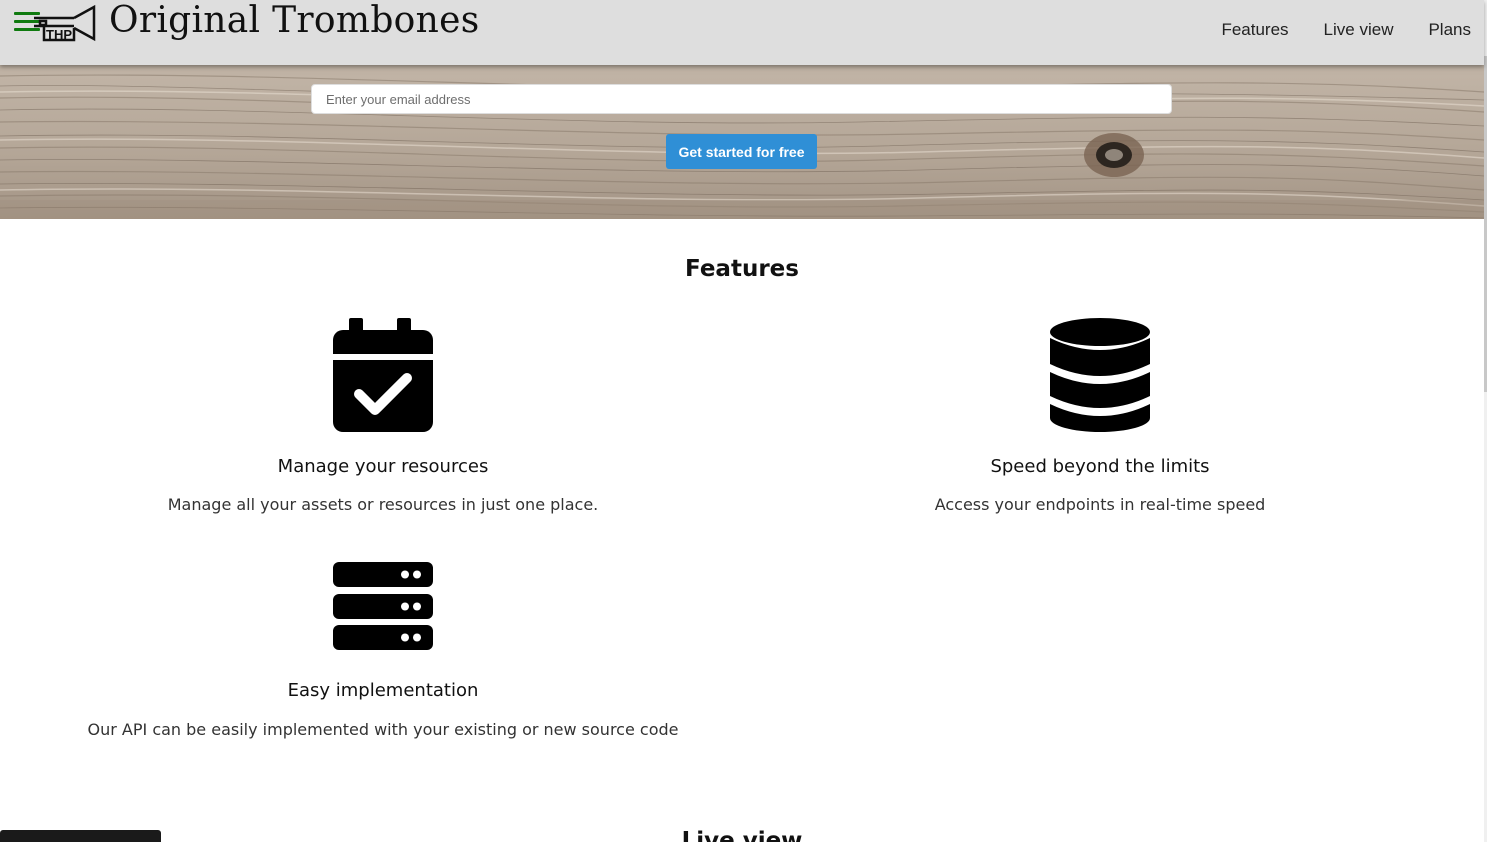 The width and height of the screenshot is (1487, 842). Describe the element at coordinates (59, 34) in the screenshot. I see `svg-text: THP` at that location.